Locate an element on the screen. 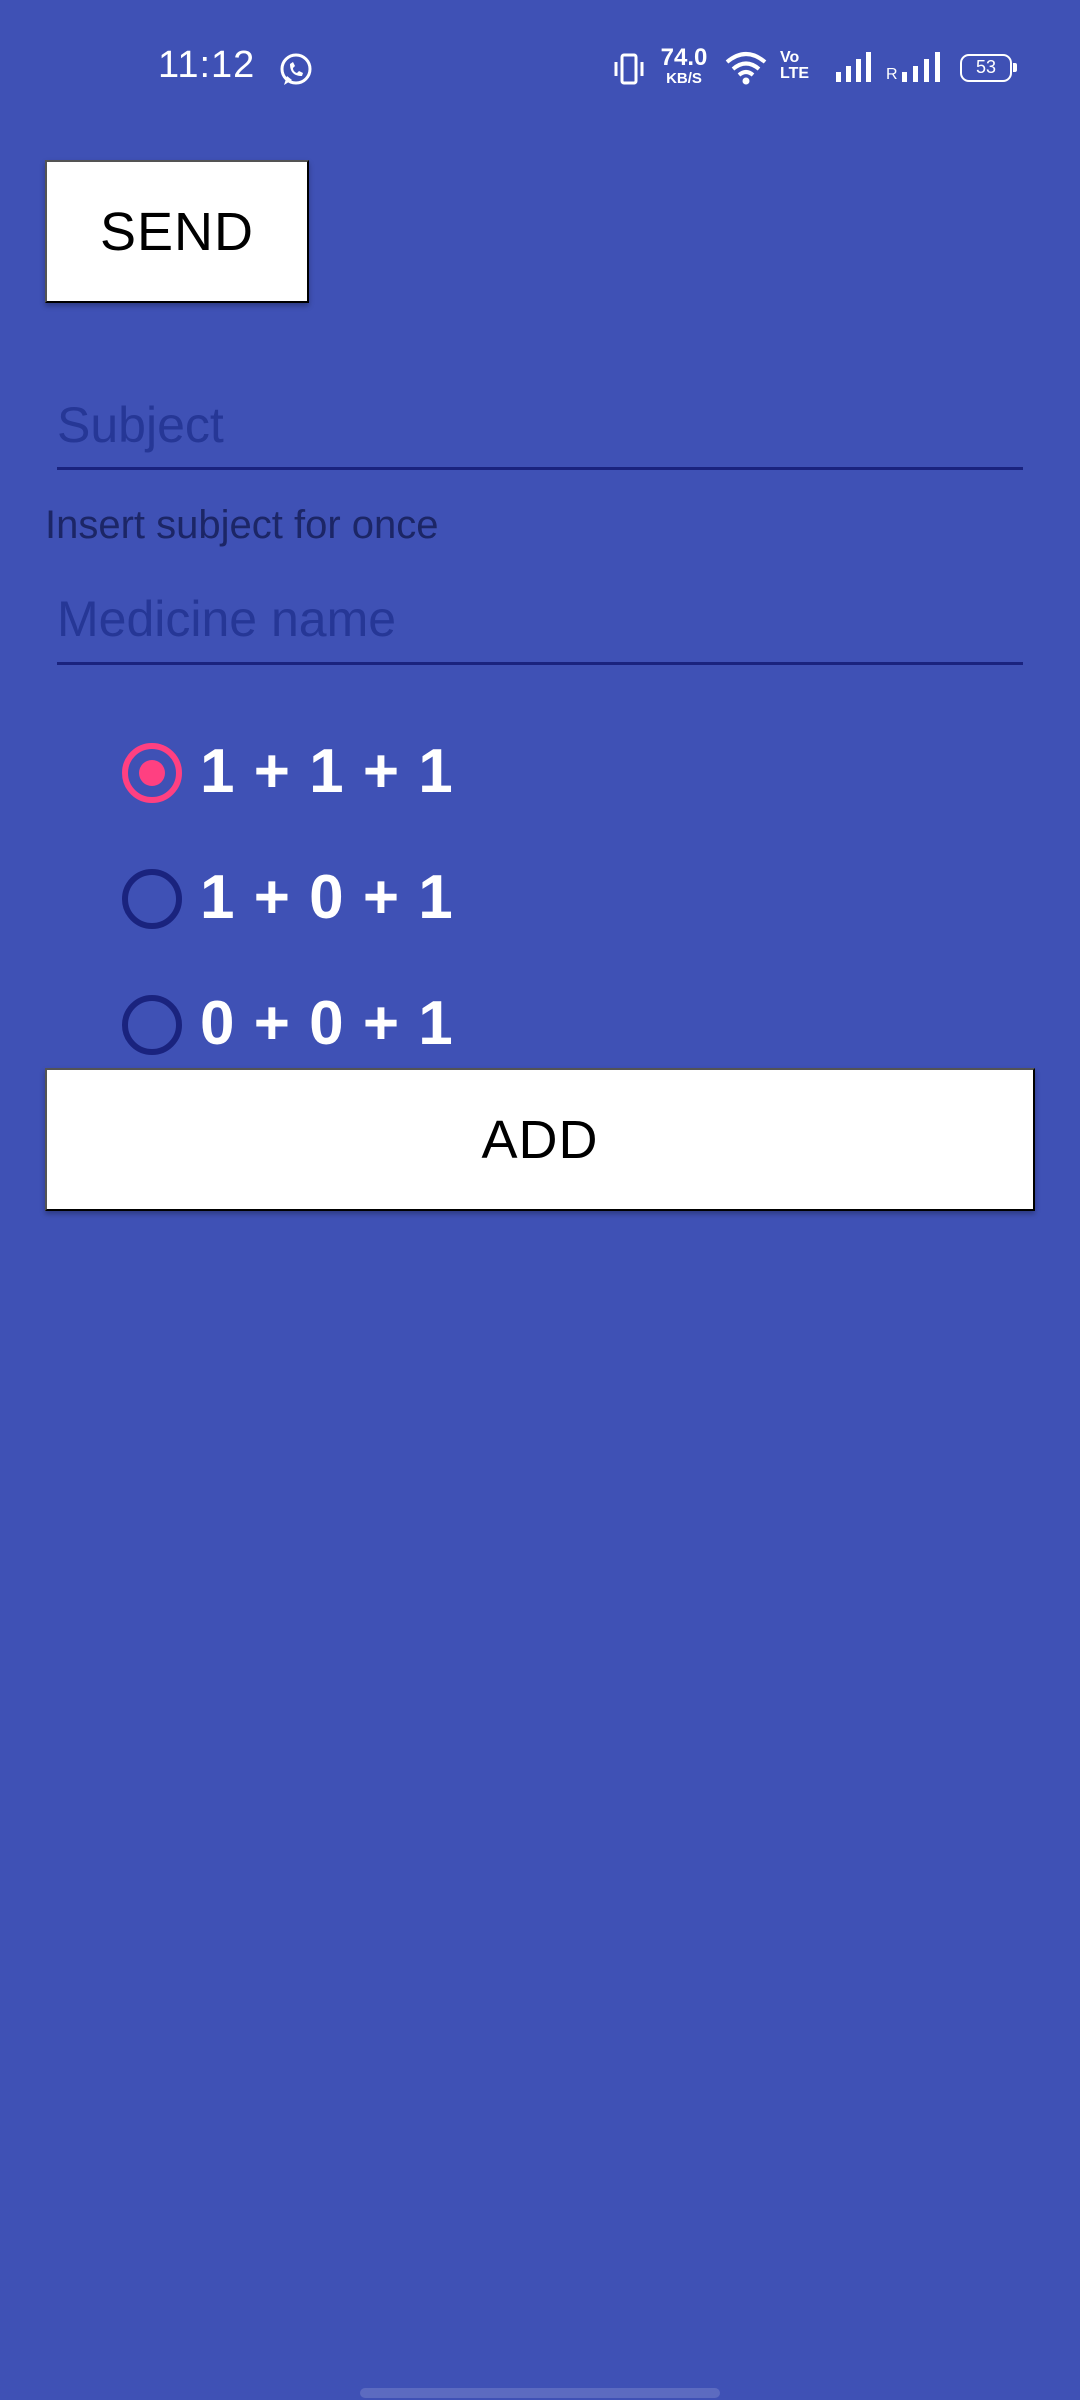 This screenshot has height=2400, width=1080. dosage-option-label: 0 + 0 + 1 is located at coordinates (327, 1023).